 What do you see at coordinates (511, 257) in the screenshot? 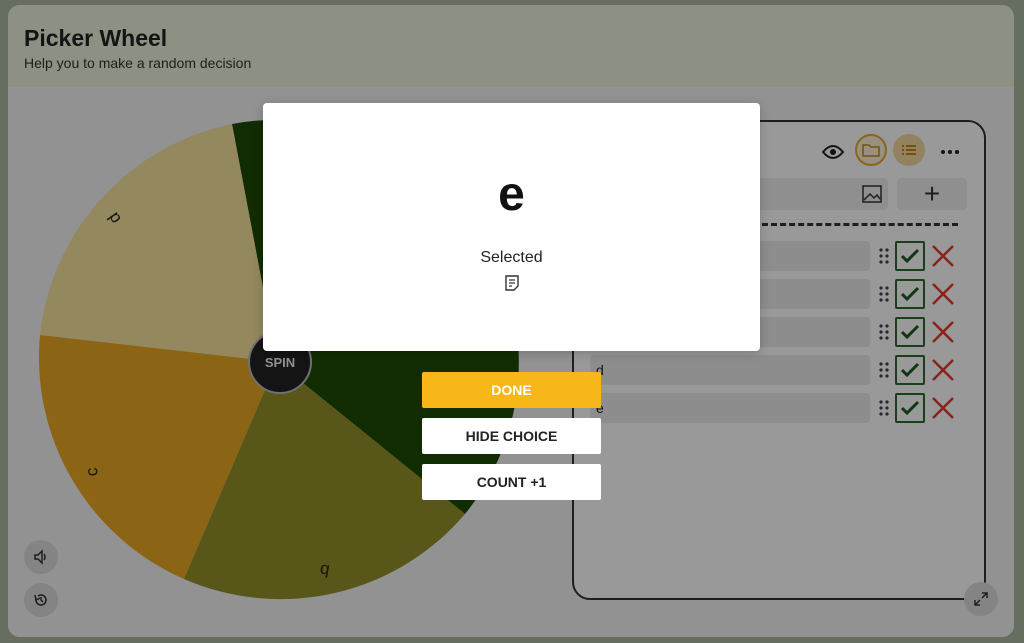
I see `selected-label: Selected` at bounding box center [511, 257].